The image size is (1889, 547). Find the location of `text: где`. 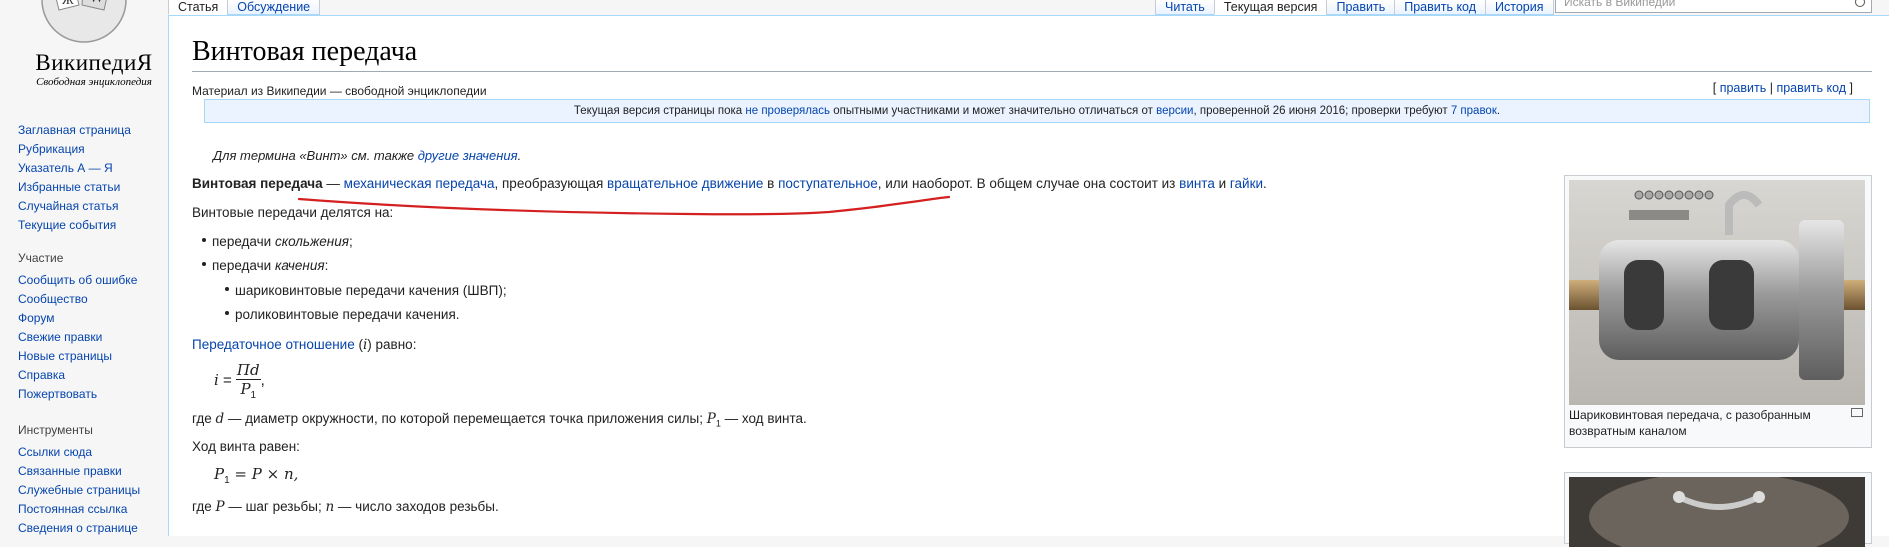

text: где is located at coordinates (204, 506).